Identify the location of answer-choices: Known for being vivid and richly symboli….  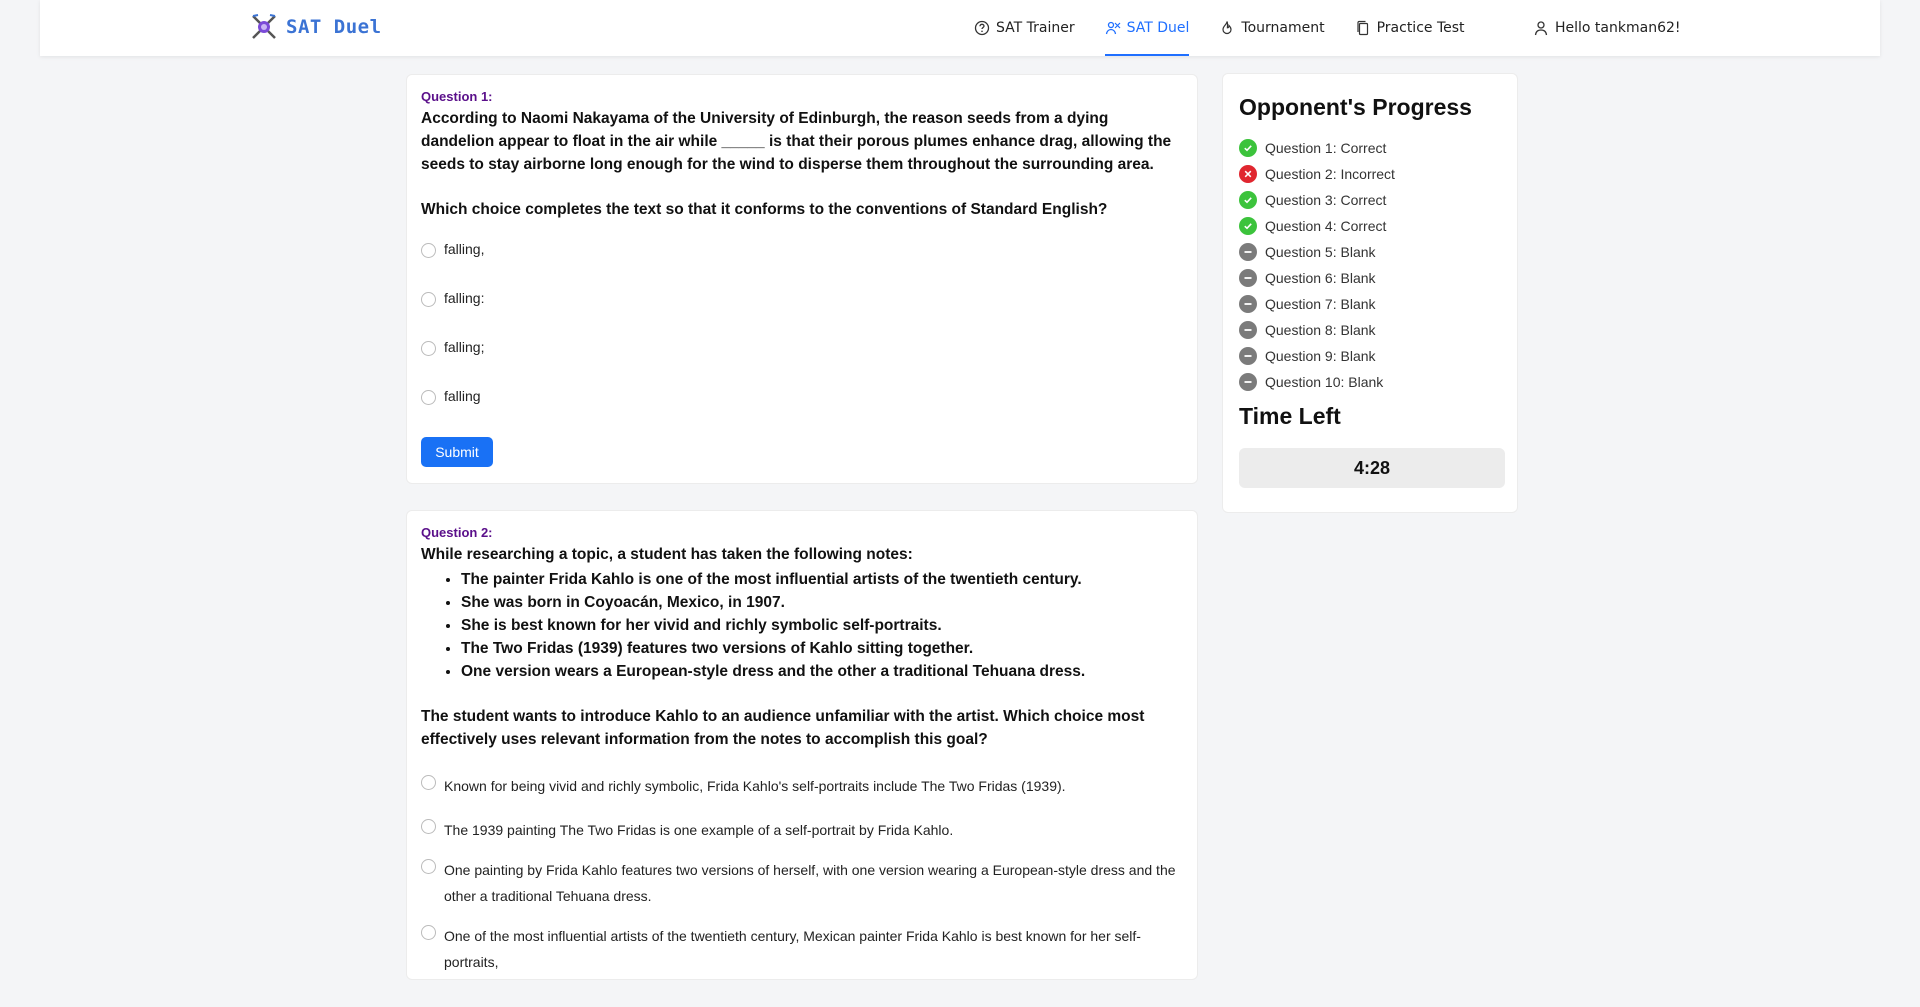
(802, 874).